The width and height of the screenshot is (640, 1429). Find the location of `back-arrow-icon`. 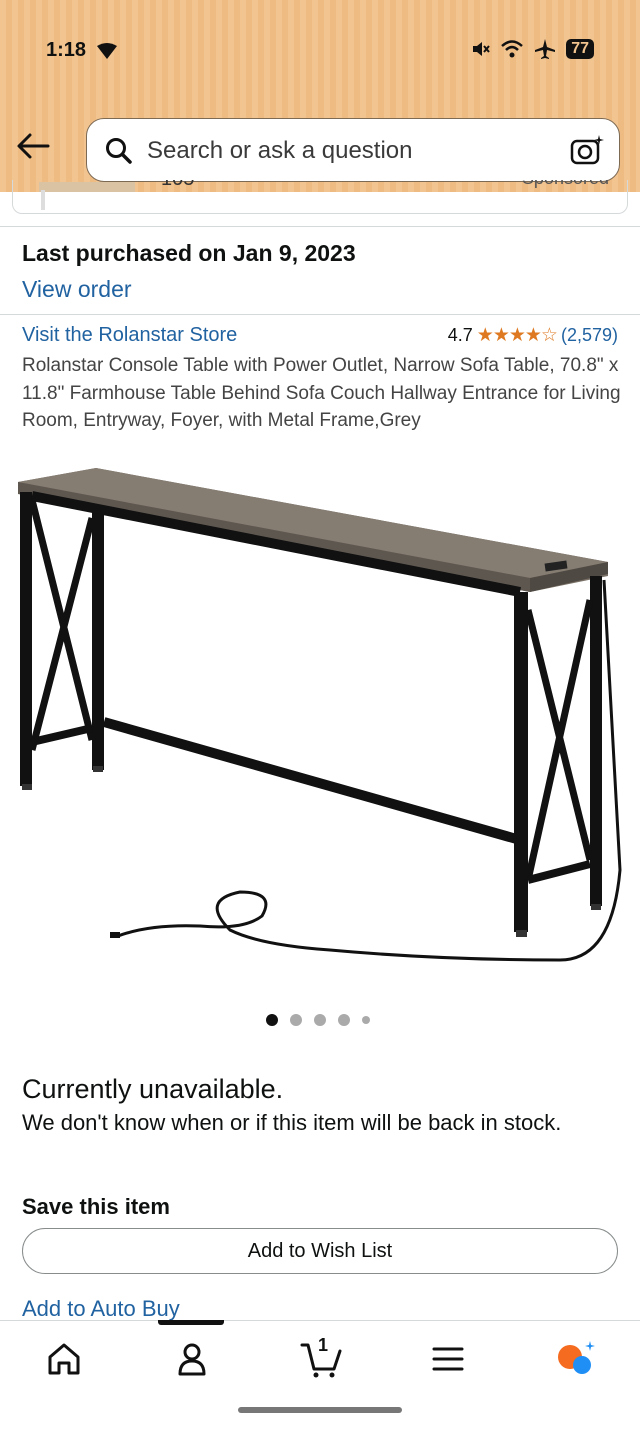

back-arrow-icon is located at coordinates (33, 146).